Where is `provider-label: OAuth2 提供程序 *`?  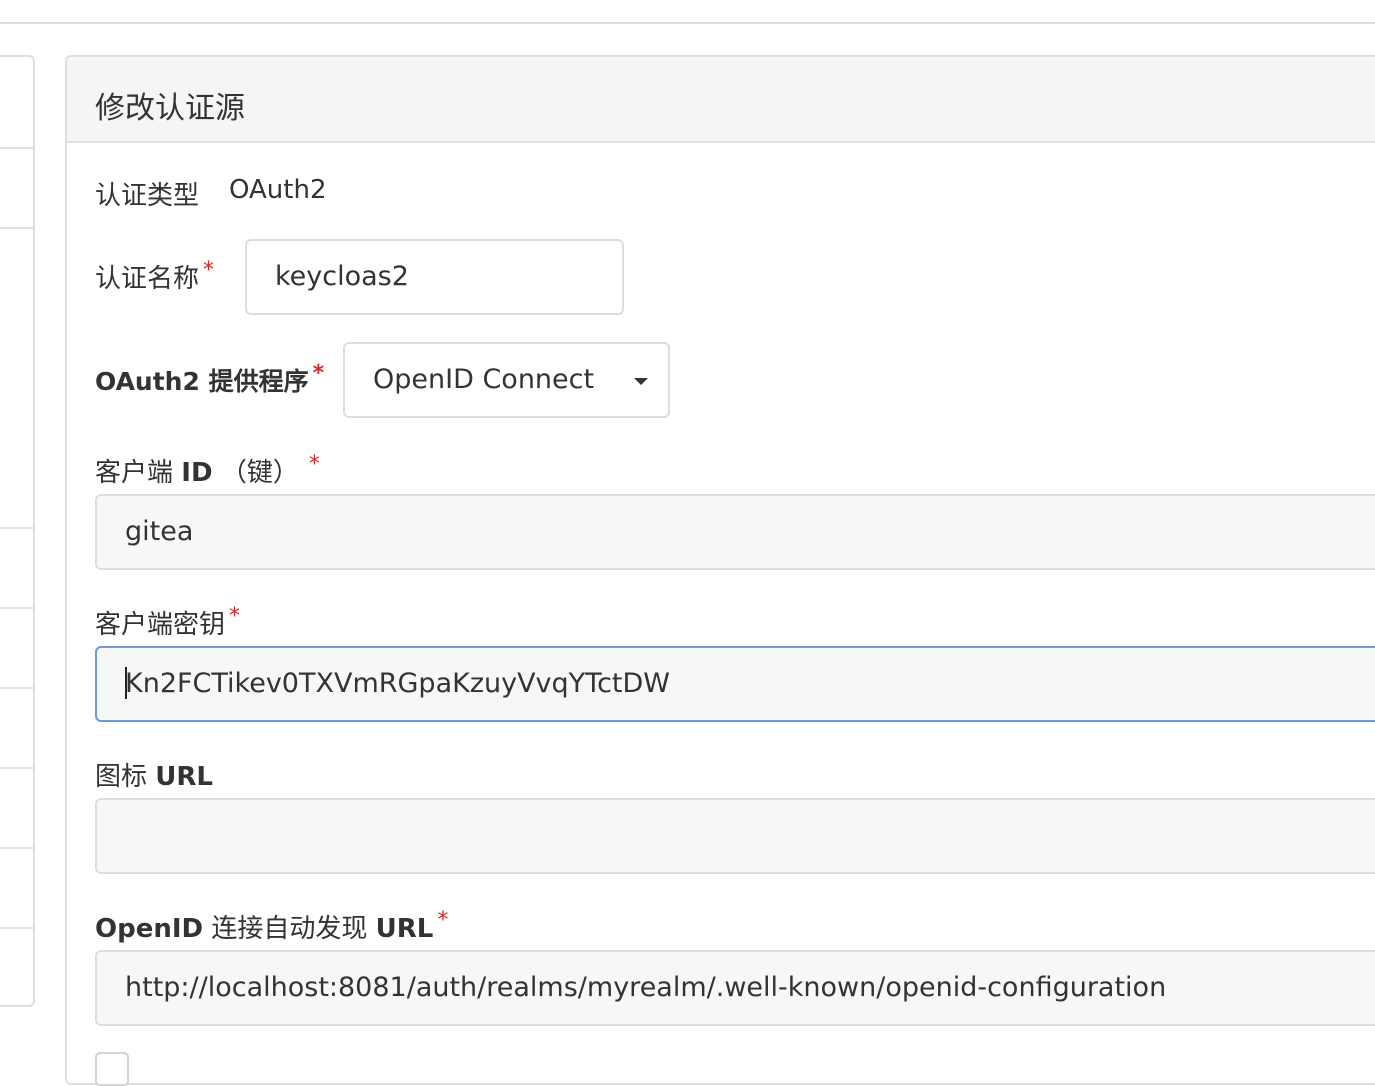 provider-label: OAuth2 提供程序 * is located at coordinates (210, 379).